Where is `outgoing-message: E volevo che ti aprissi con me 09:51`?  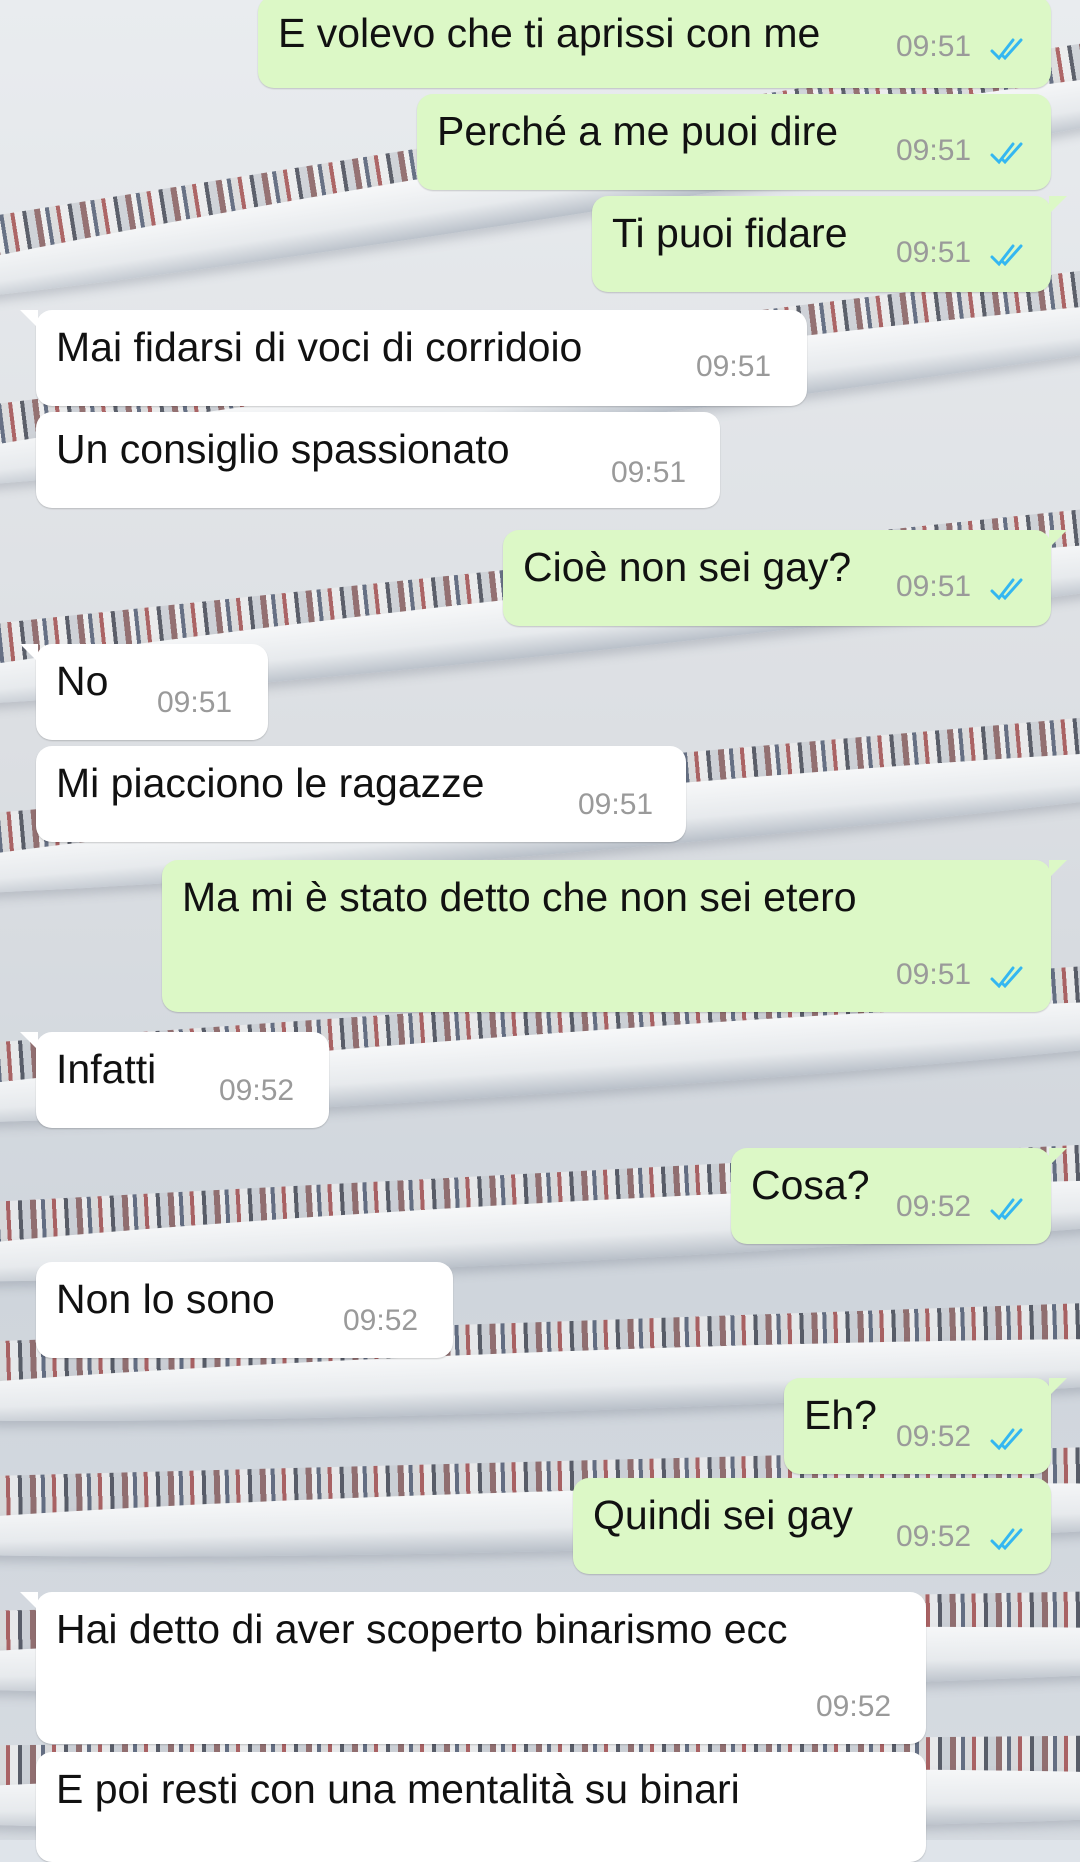 outgoing-message: E volevo che ti aprissi con me 09:51 is located at coordinates (654, 44).